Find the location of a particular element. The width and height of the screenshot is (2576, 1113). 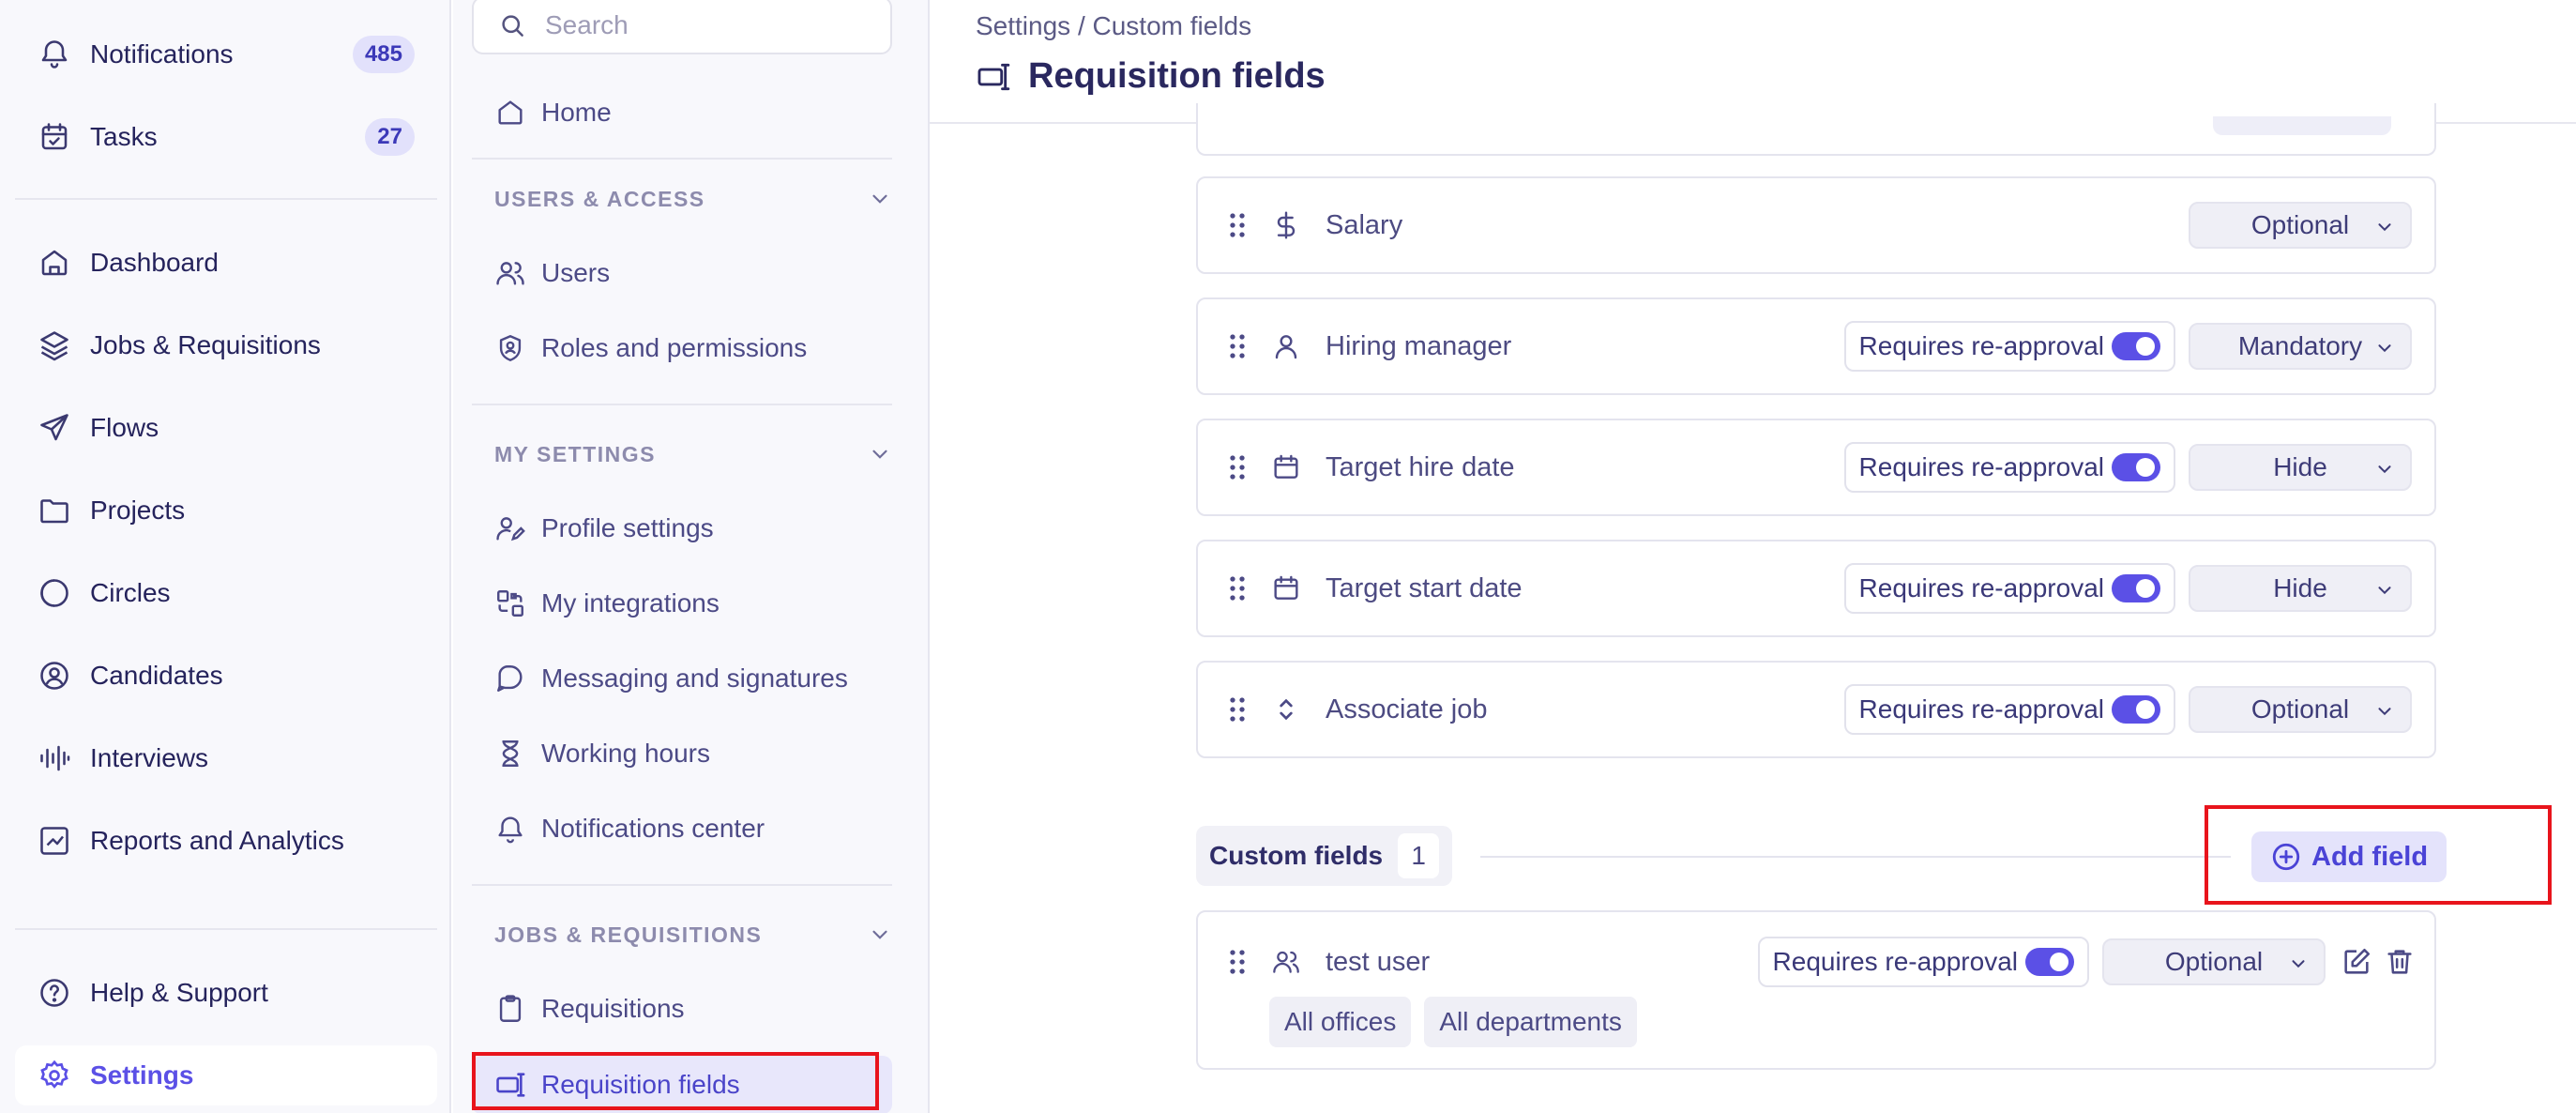

home-icon is located at coordinates (54, 263).